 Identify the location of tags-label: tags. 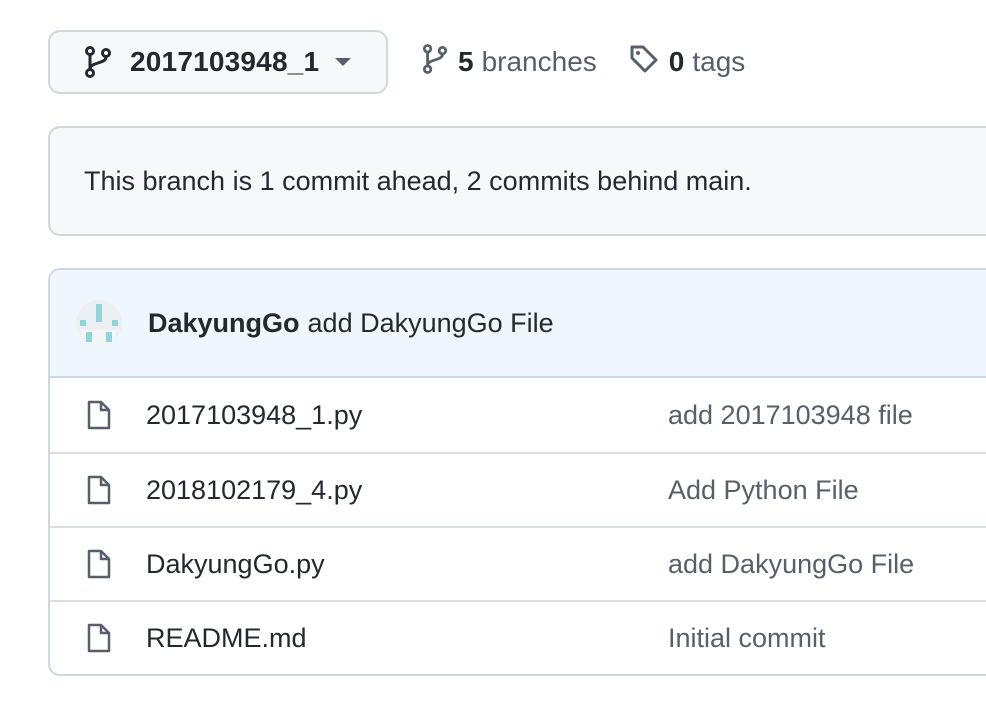
(719, 61).